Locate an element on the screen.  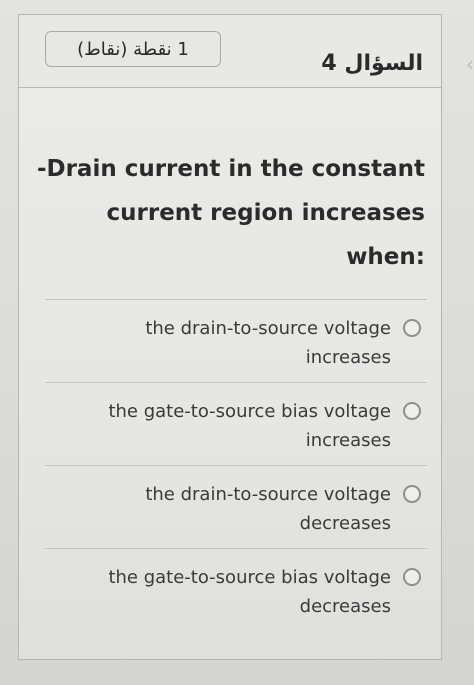
option-label: the drain-to-source voltage increases is located at coordinates (268, 343).